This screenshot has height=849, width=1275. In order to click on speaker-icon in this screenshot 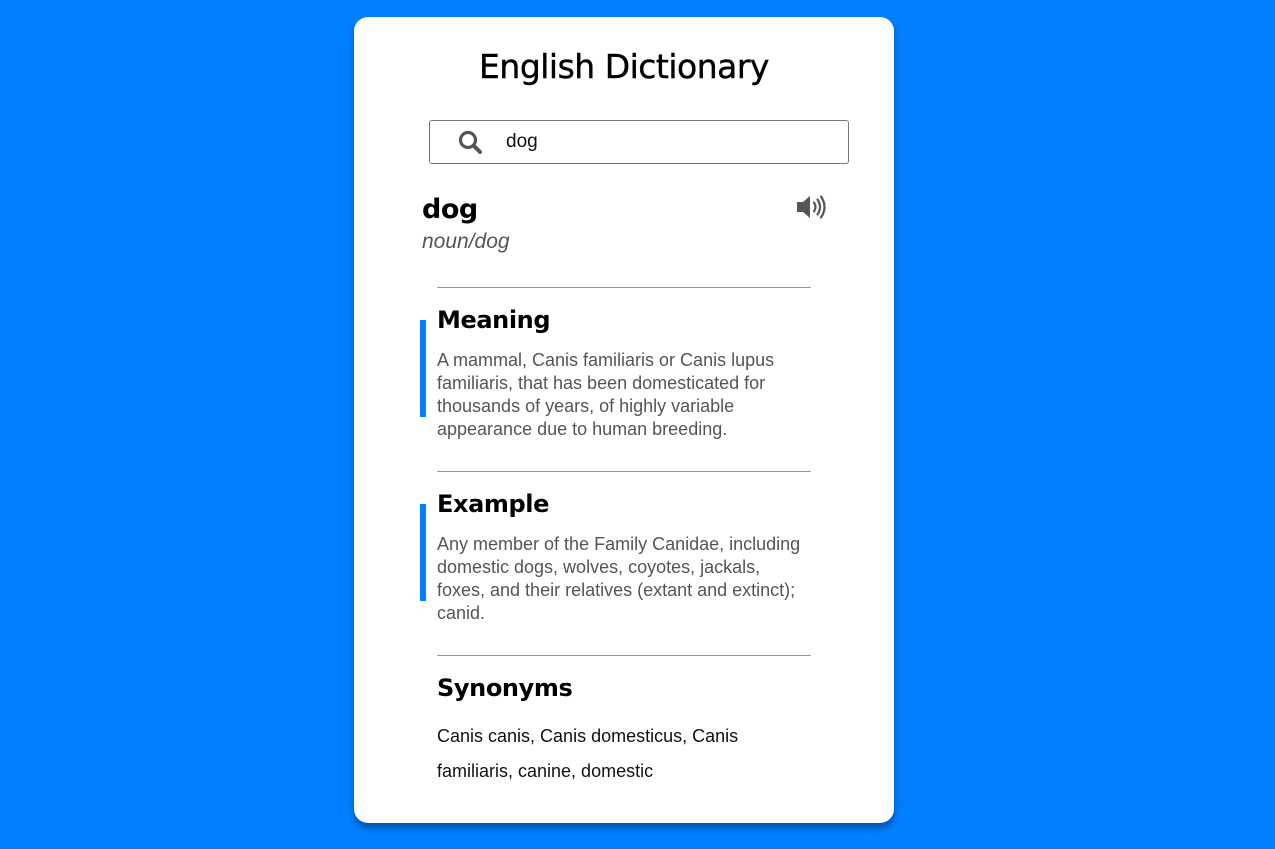, I will do `click(812, 207)`.